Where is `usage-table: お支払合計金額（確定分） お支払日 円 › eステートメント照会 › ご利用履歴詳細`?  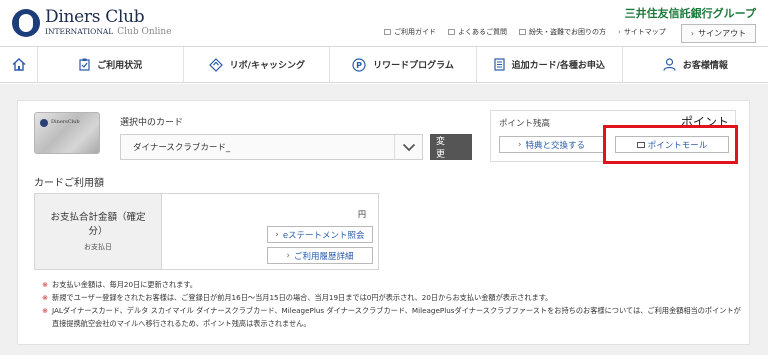
usage-table: お支払合計金額（確定分） お支払日 円 › eステートメント照会 › ご利用履歴詳細 is located at coordinates (206, 231).